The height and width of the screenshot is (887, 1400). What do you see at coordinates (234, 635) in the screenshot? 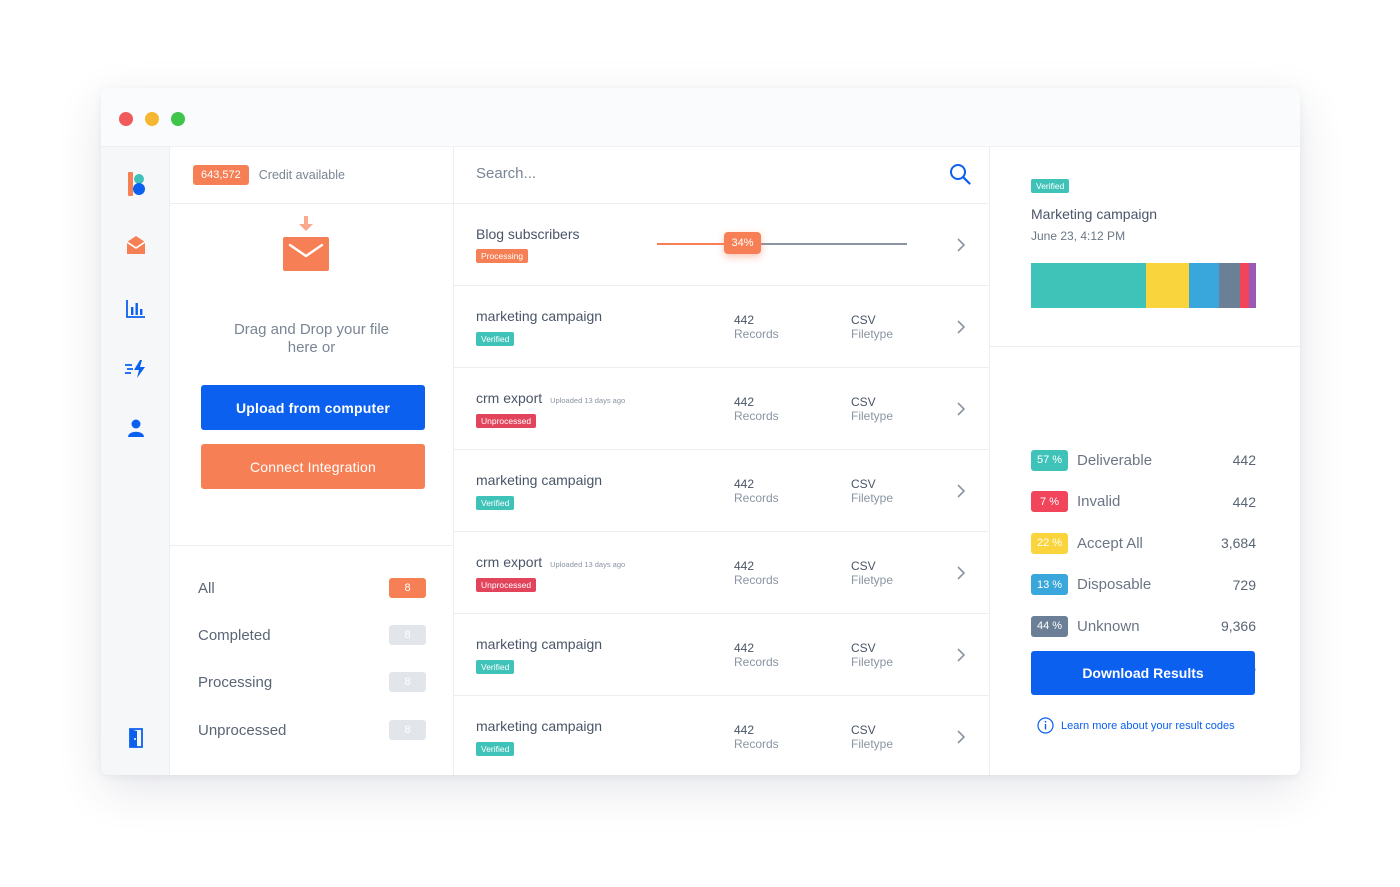
I see `filter-label: Completed` at bounding box center [234, 635].